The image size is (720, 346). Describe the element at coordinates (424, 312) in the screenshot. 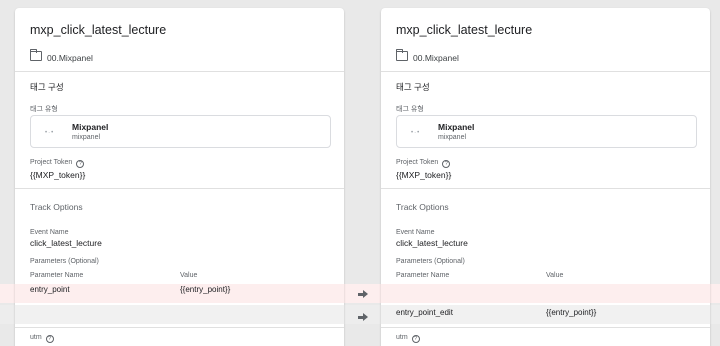

I see `param-name-cell: entry_point_edit` at that location.